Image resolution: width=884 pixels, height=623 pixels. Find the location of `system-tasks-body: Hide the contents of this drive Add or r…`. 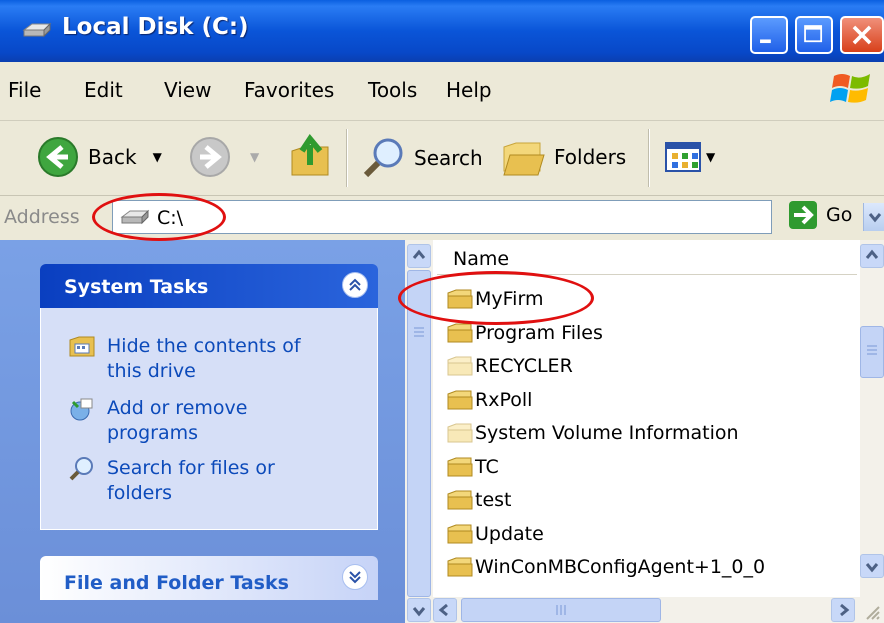

system-tasks-body: Hide the contents of this drive Add or r… is located at coordinates (209, 419).